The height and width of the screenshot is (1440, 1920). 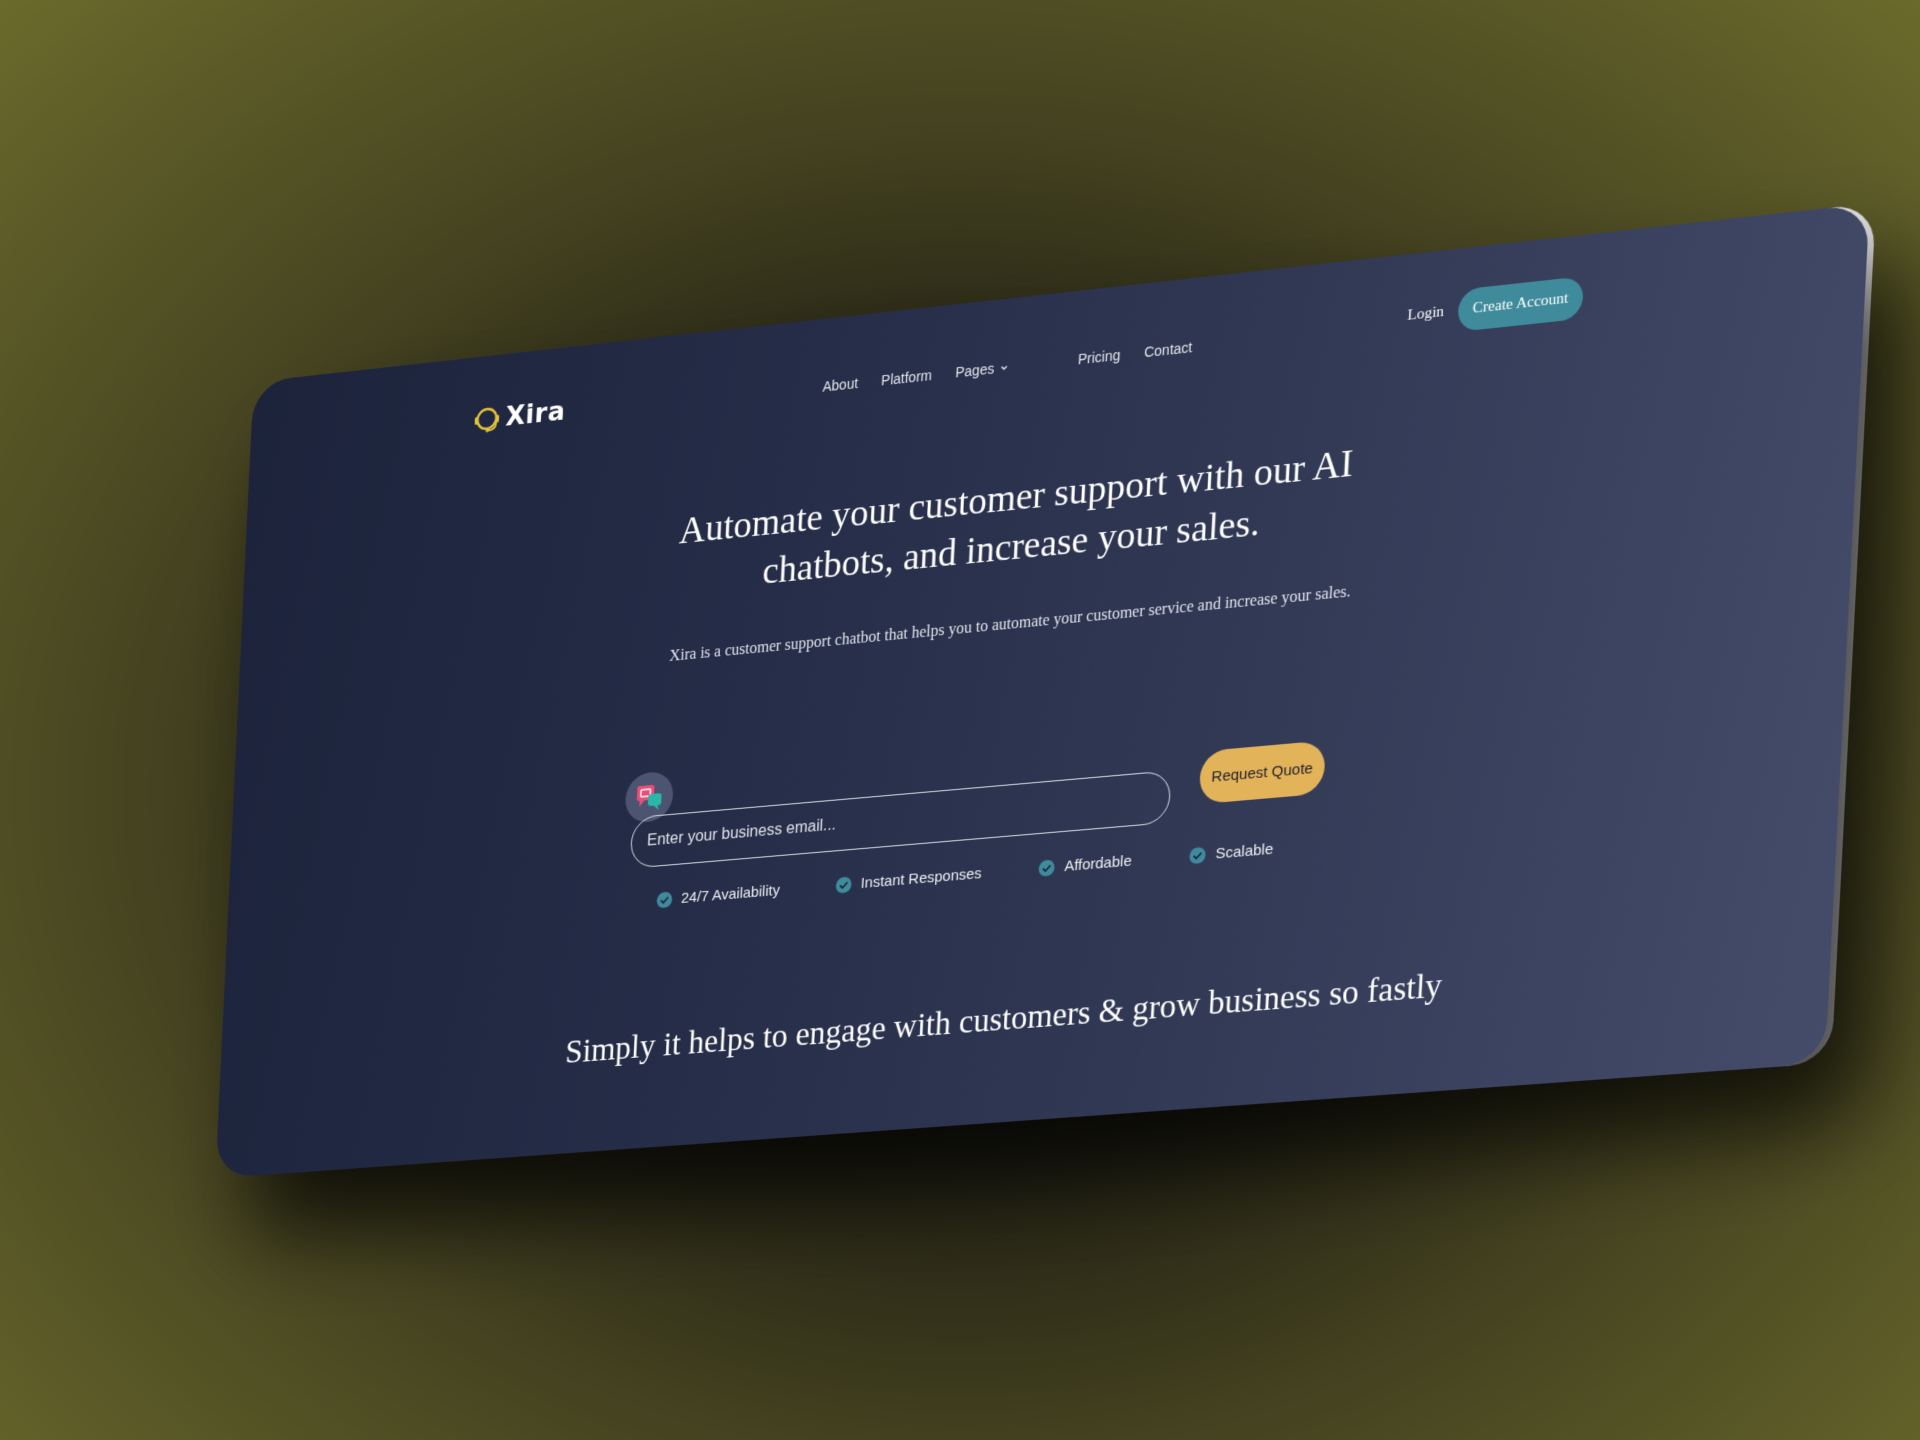 I want to click on login-link: Login, so click(x=1425, y=314).